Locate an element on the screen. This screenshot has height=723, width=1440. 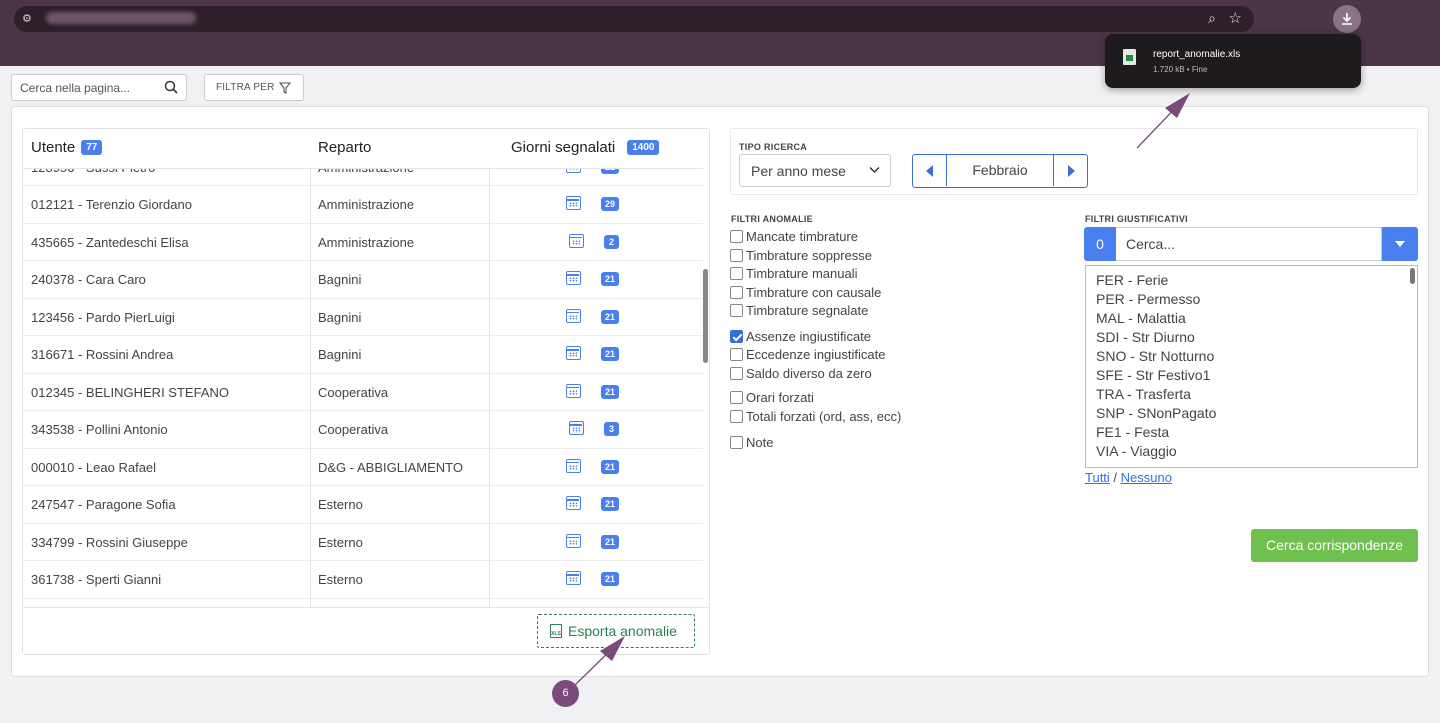
download-file-name: report_anomalie.xls is located at coordinates (1196, 54).